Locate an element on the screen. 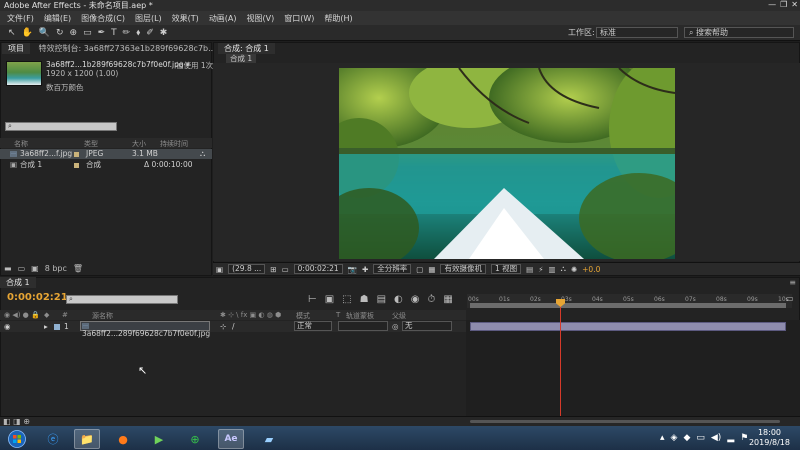  menu-layer: 图层(L) is located at coordinates (148, 18).